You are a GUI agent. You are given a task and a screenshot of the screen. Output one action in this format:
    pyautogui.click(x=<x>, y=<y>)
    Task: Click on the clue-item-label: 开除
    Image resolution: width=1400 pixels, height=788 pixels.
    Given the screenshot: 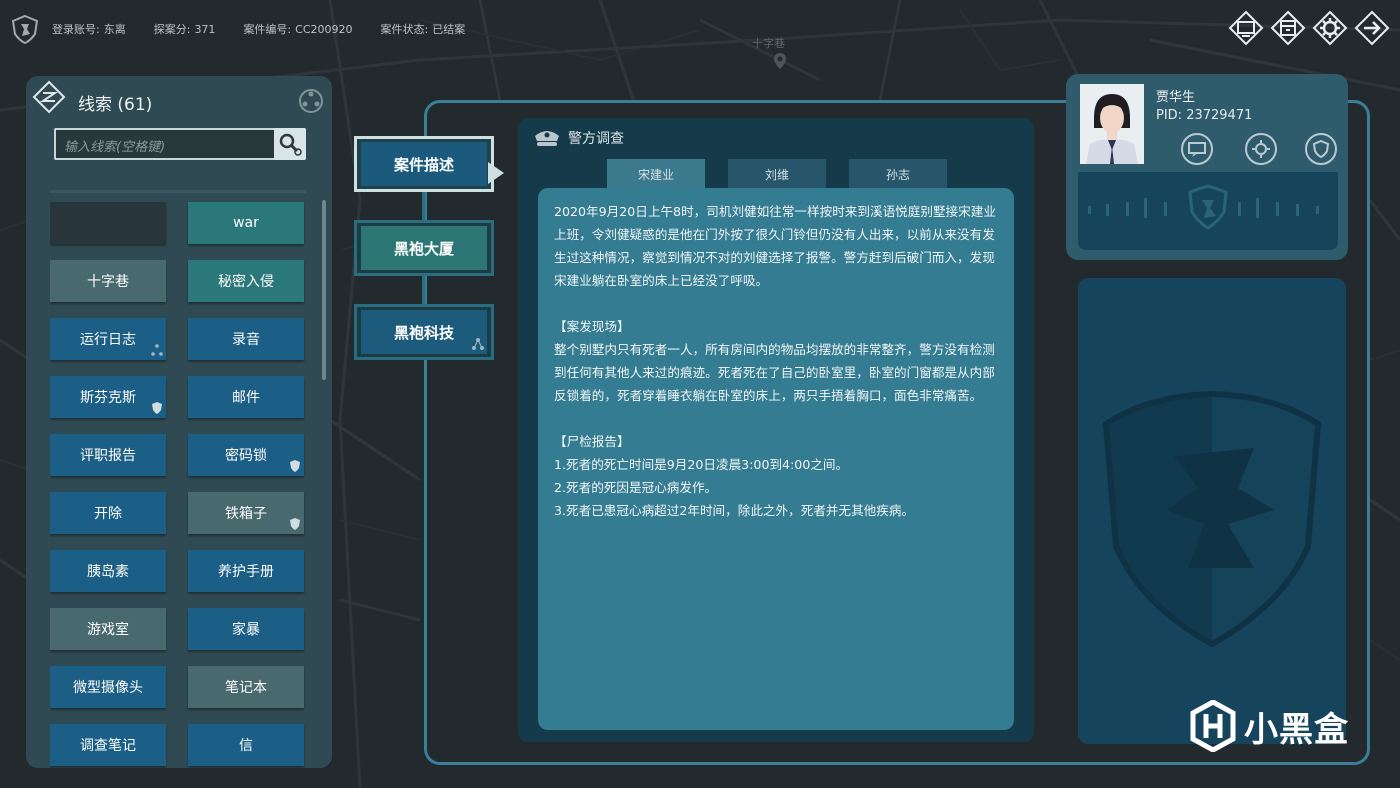 What is the action you would take?
    pyautogui.click(x=108, y=514)
    